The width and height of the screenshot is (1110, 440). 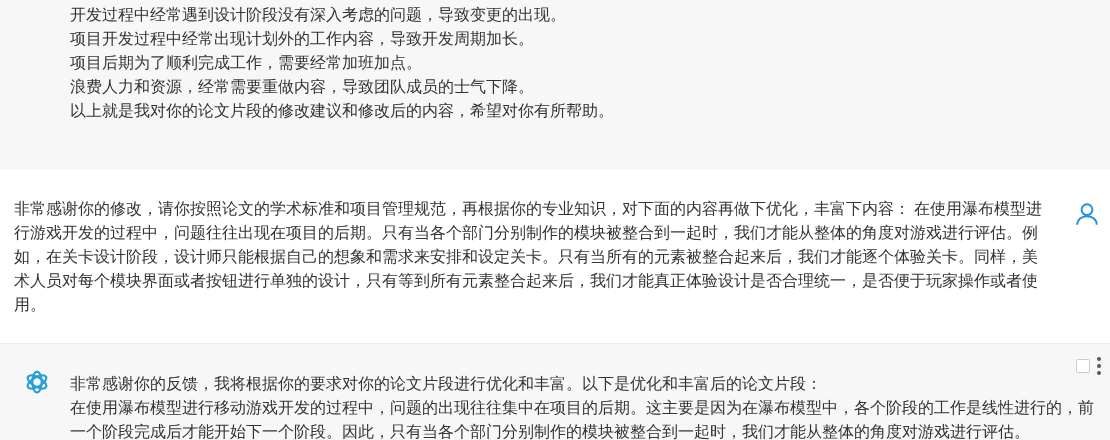 What do you see at coordinates (1099, 366) in the screenshot?
I see `more-options-icon` at bounding box center [1099, 366].